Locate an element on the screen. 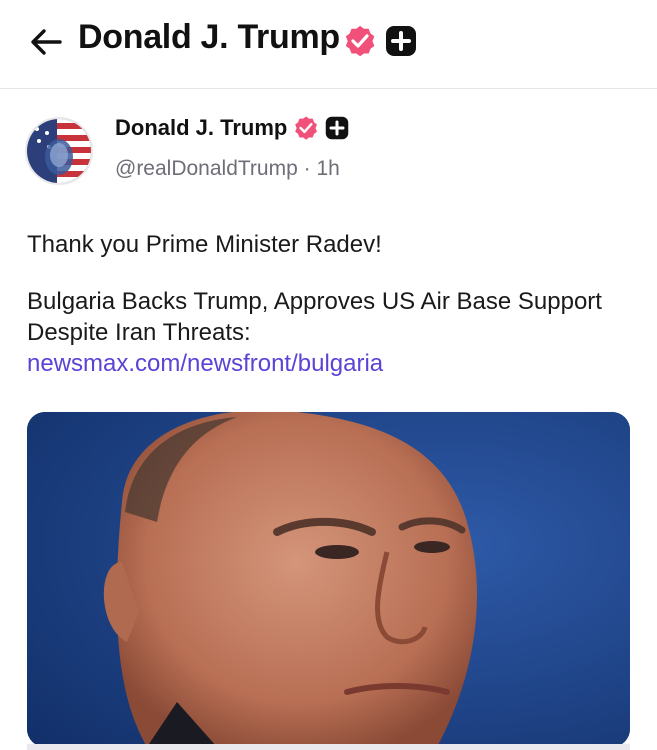 This screenshot has width=657, height=750. back-button is located at coordinates (46, 42).